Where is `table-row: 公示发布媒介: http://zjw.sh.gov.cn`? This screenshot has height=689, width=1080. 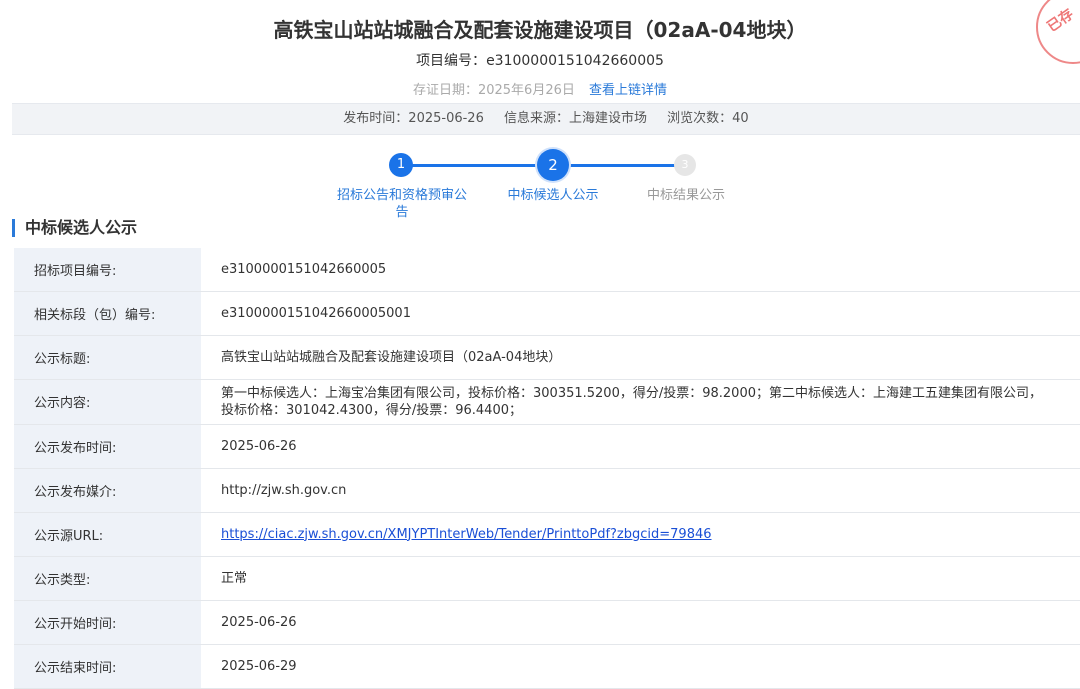
table-row: 公示发布媒介: http://zjw.sh.gov.cn is located at coordinates (547, 490).